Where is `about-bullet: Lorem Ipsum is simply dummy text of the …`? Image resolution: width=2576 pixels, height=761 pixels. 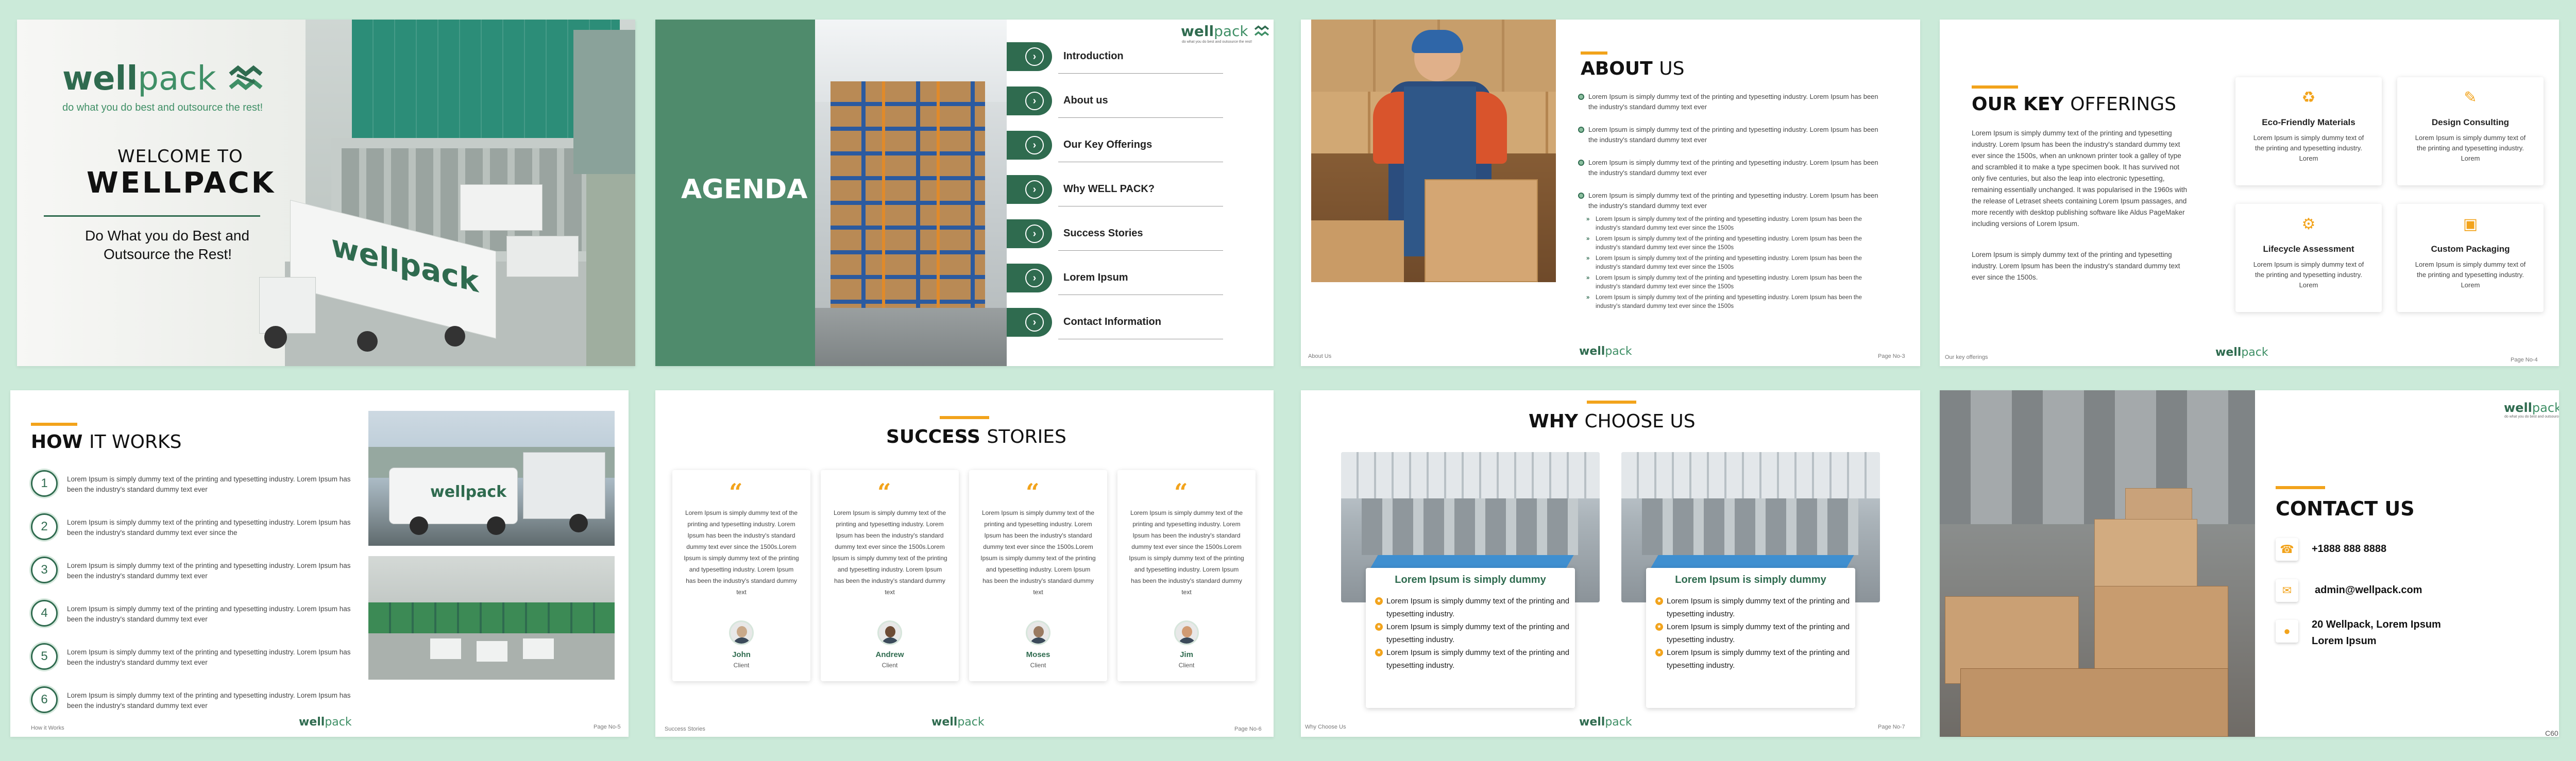 about-bullet: Lorem Ipsum is simply dummy text of the … is located at coordinates (1732, 102).